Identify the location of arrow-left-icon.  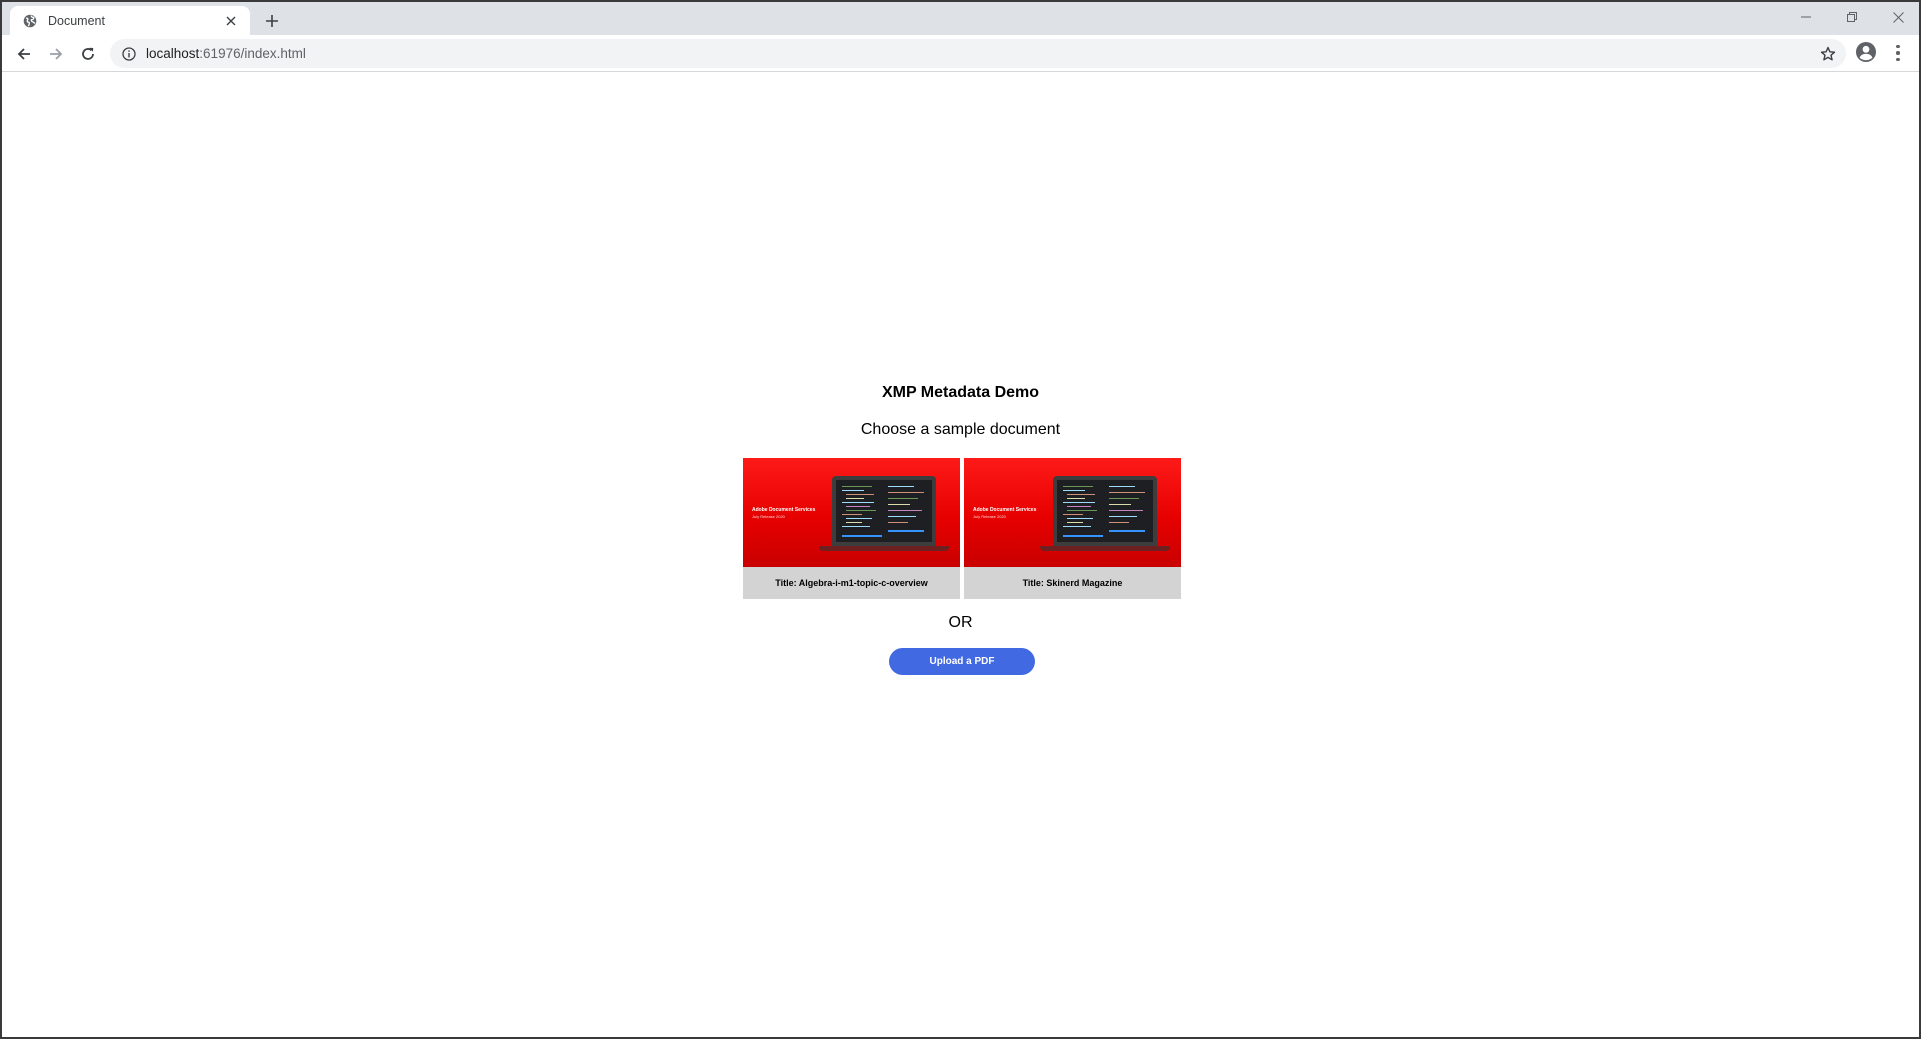
(24, 54).